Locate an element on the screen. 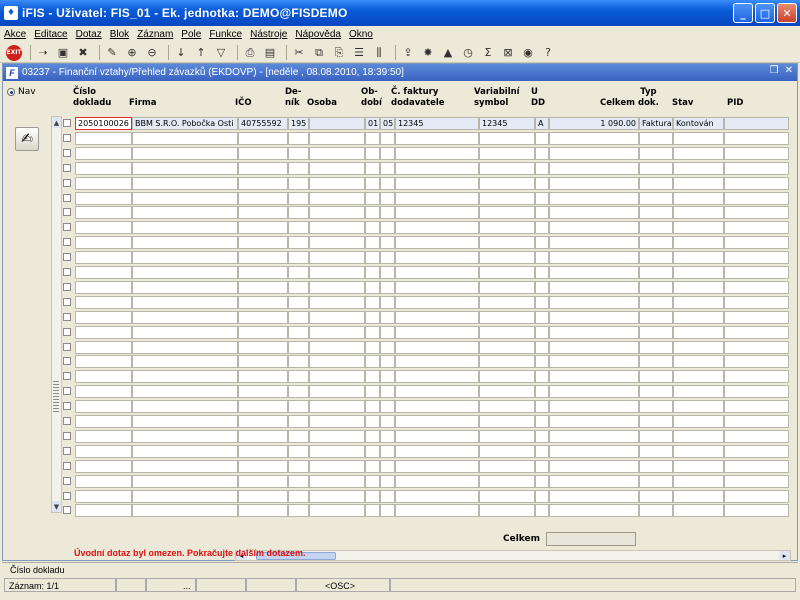 This screenshot has width=800, height=600. export-icon: ⇪ is located at coordinates (408, 53).